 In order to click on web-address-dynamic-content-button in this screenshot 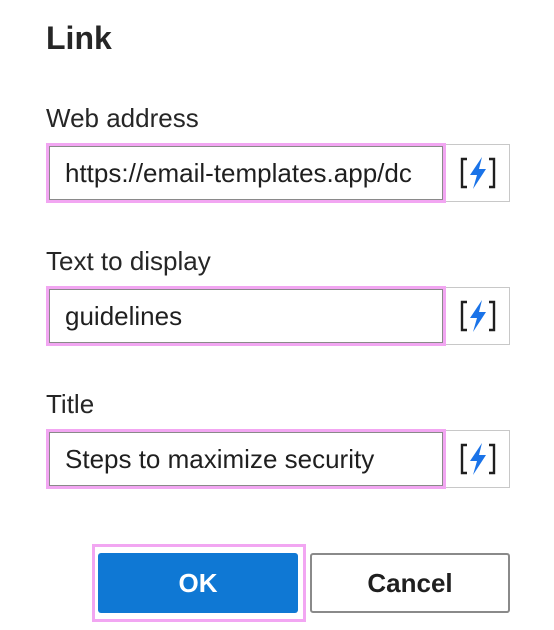, I will do `click(478, 173)`.